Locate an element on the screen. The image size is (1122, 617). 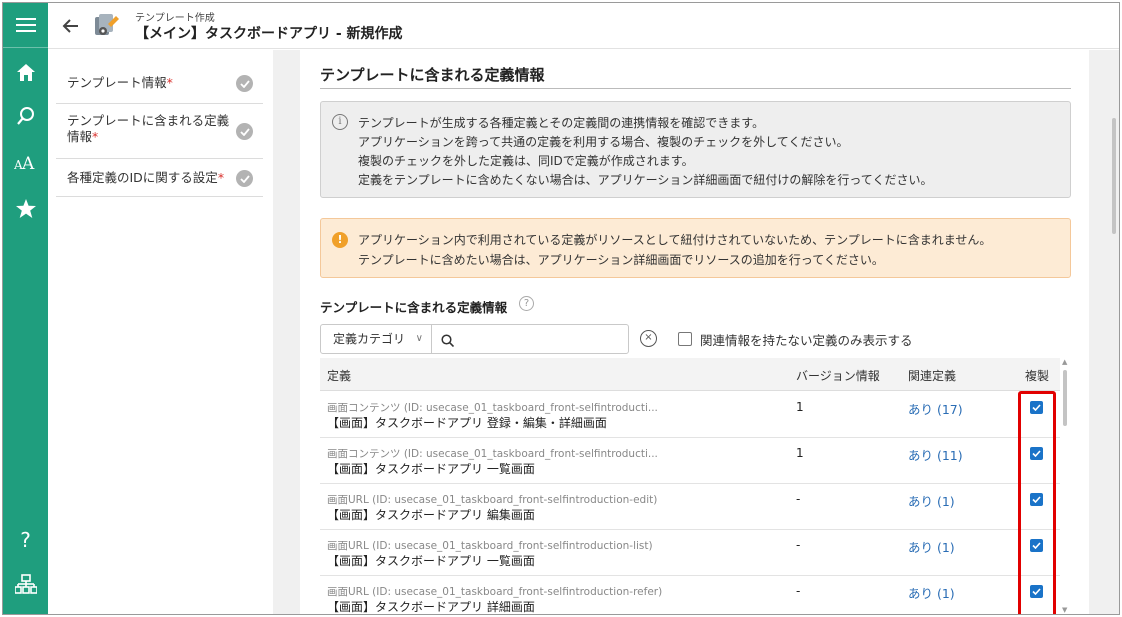
font-size-icon: AA is located at coordinates (25, 162).